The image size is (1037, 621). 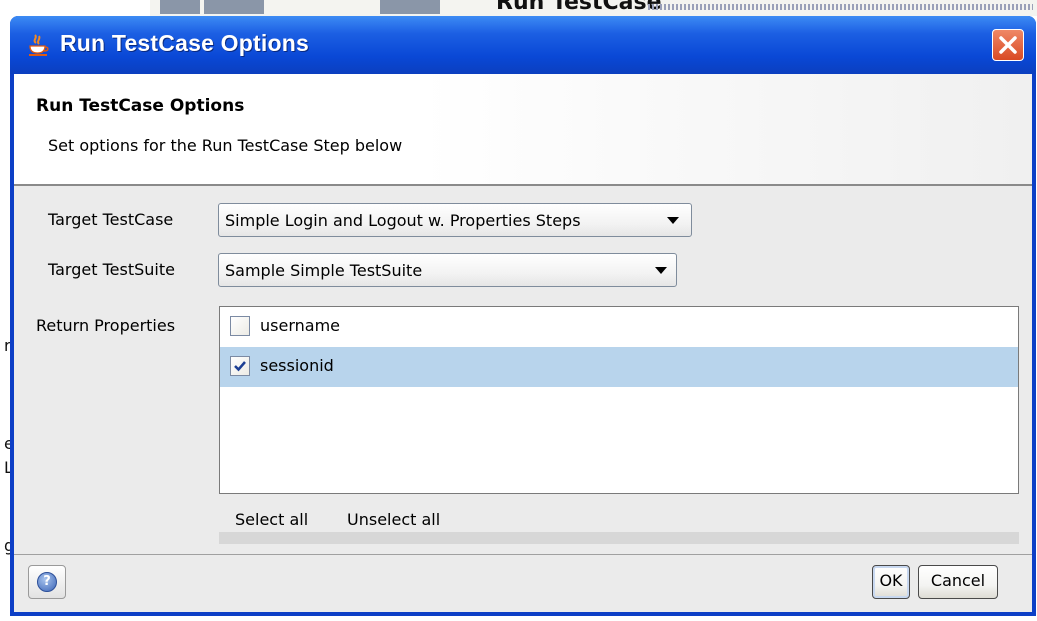 I want to click on return-properties-label: Return Properties, so click(x=106, y=325).